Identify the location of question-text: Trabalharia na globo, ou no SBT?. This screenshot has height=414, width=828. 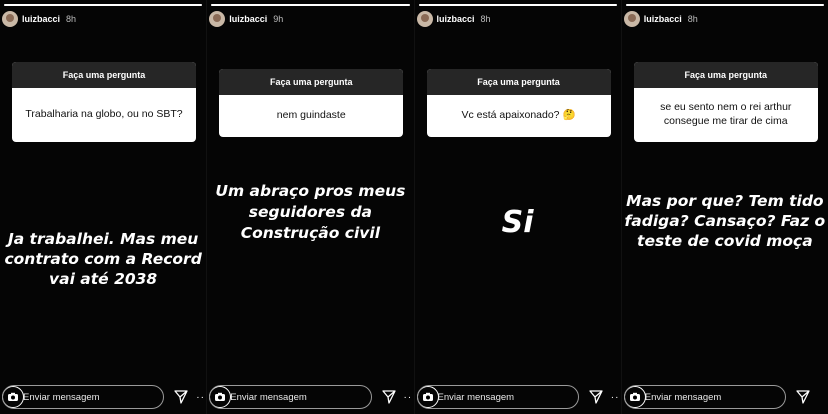
(104, 114).